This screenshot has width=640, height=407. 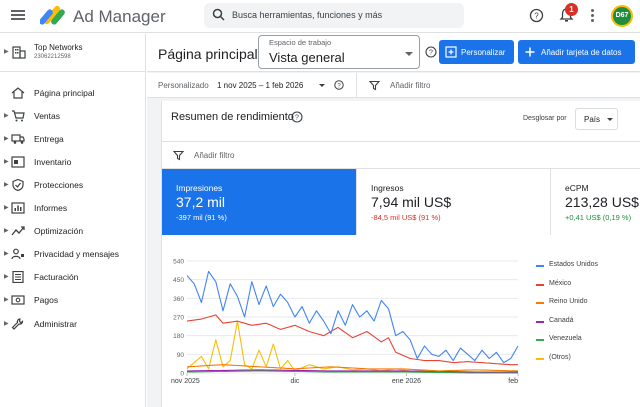 I want to click on divider, so click(x=356, y=85).